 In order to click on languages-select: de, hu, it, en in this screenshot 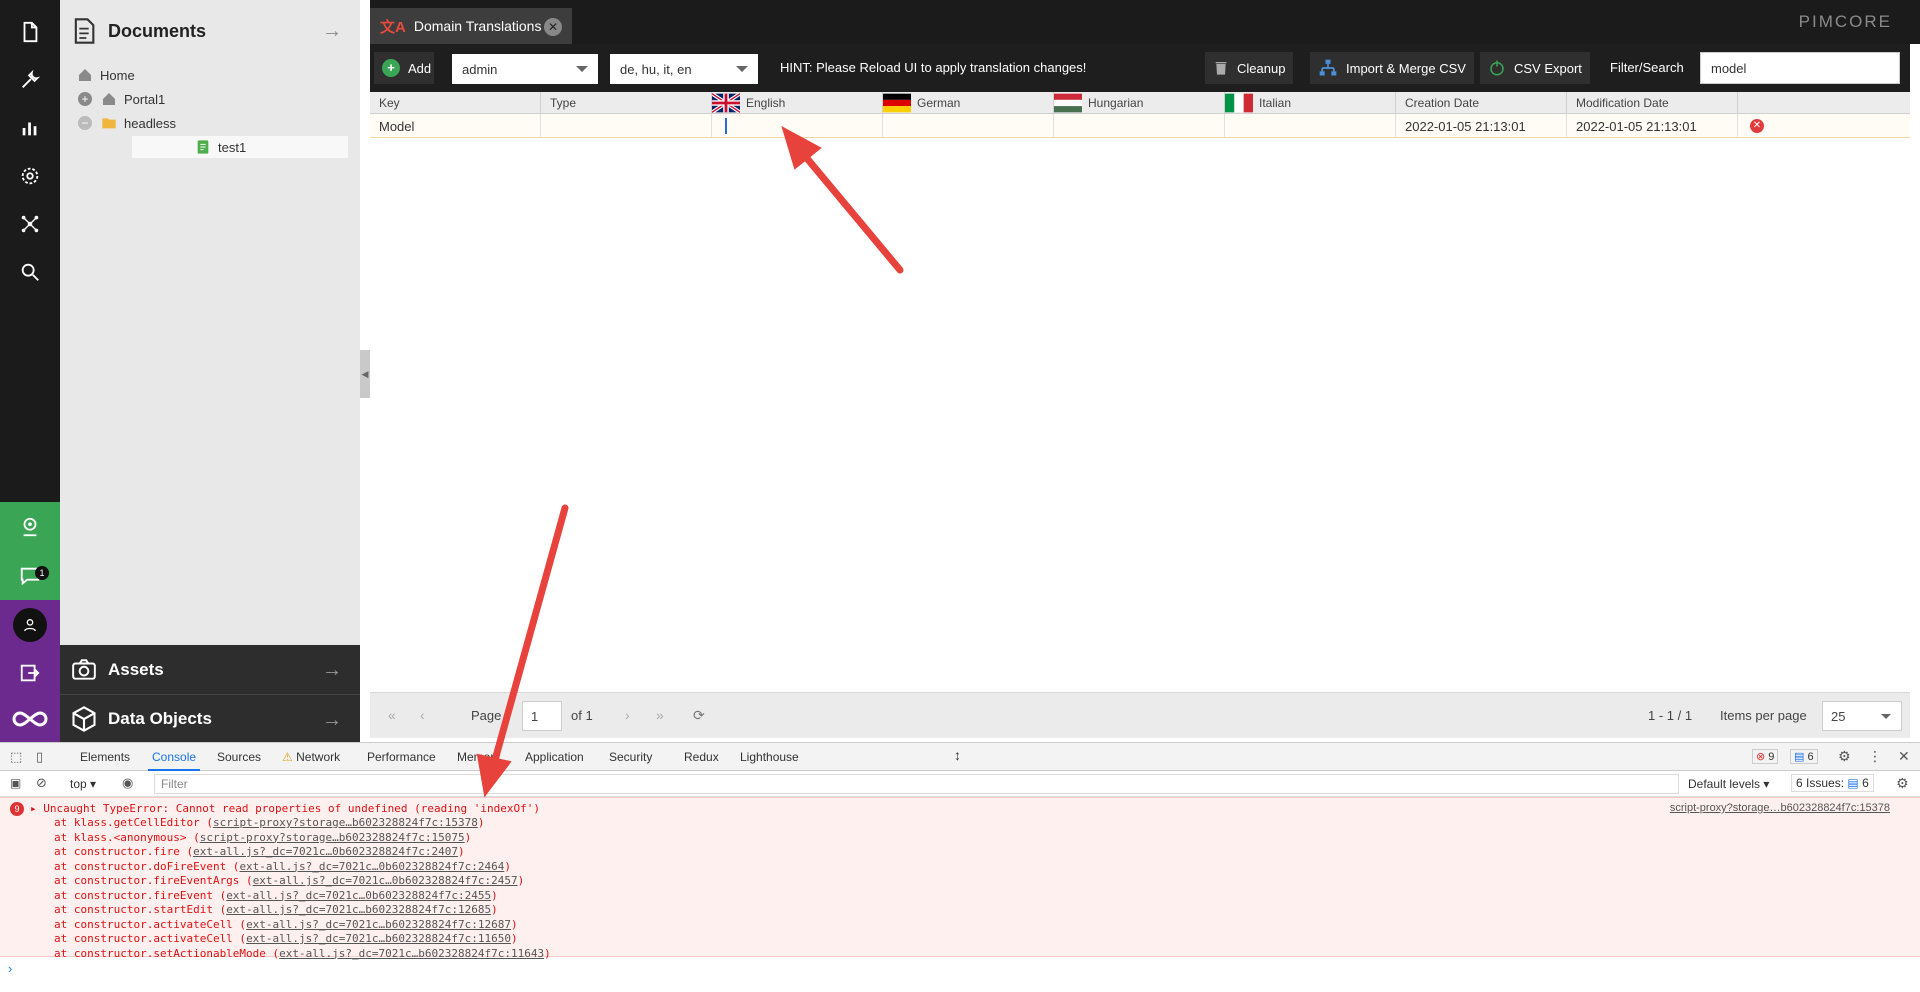, I will do `click(684, 69)`.